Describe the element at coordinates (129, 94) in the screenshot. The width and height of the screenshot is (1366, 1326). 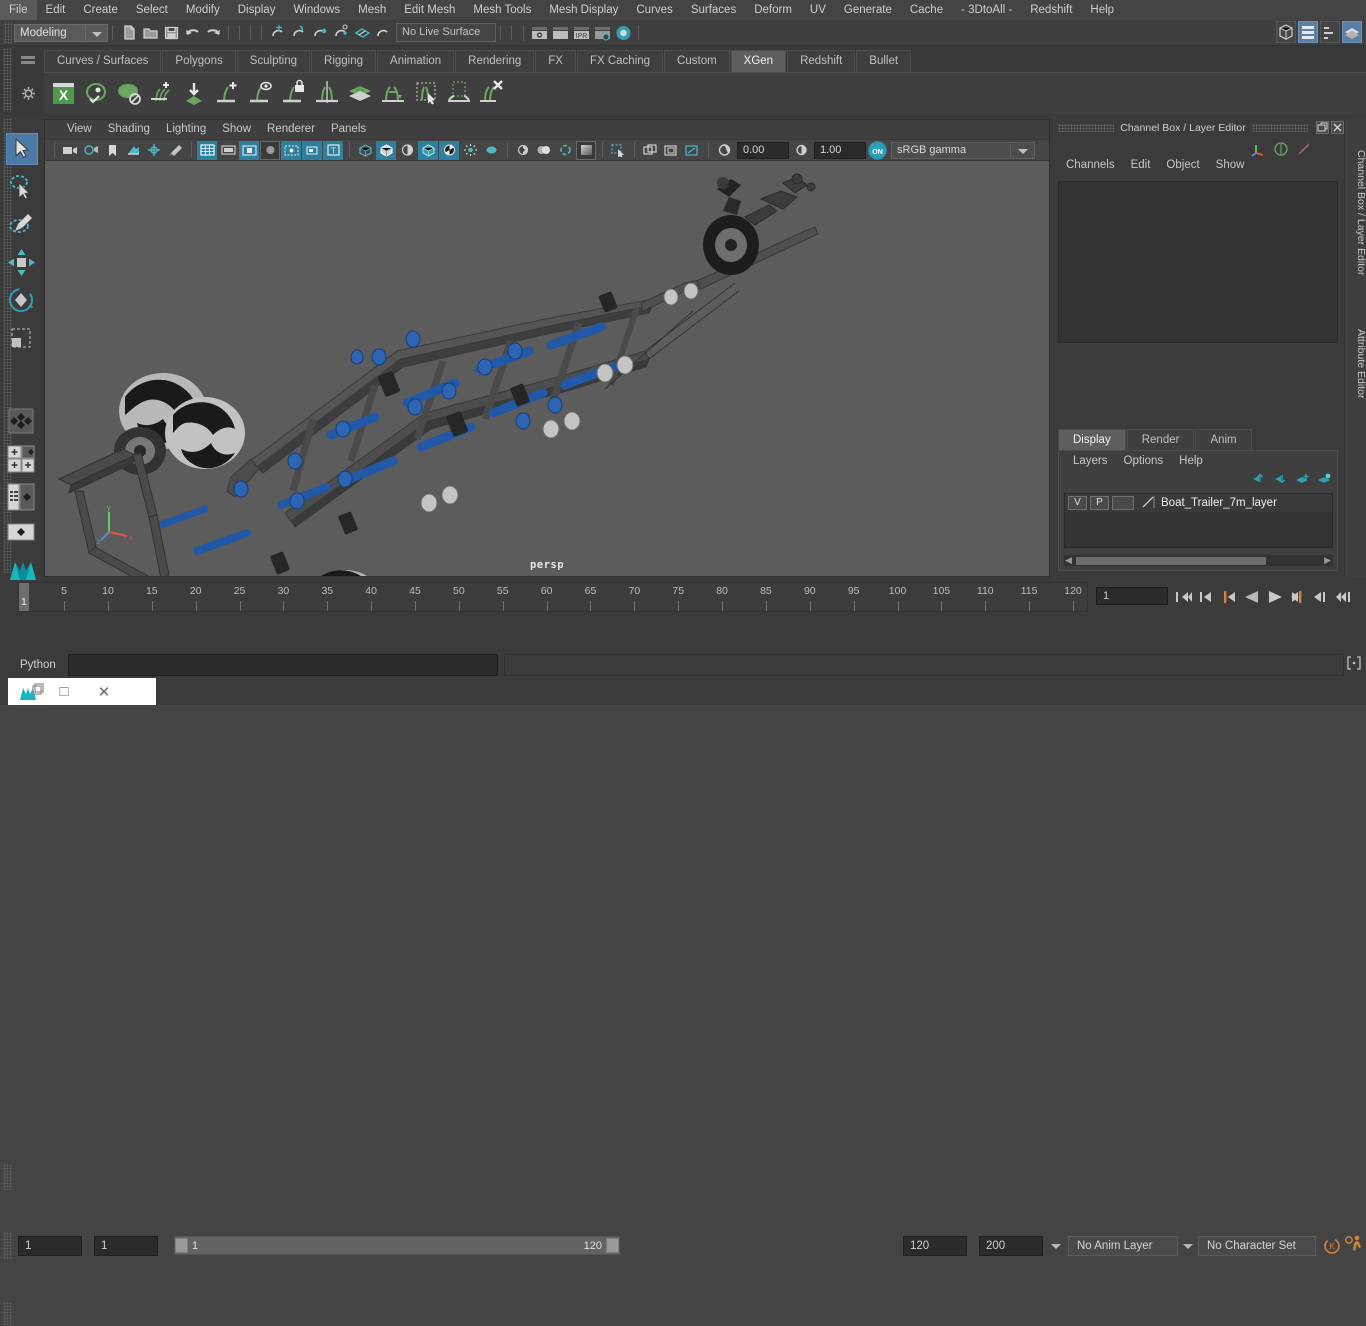
I see `xgen-disable-preview-icon` at that location.